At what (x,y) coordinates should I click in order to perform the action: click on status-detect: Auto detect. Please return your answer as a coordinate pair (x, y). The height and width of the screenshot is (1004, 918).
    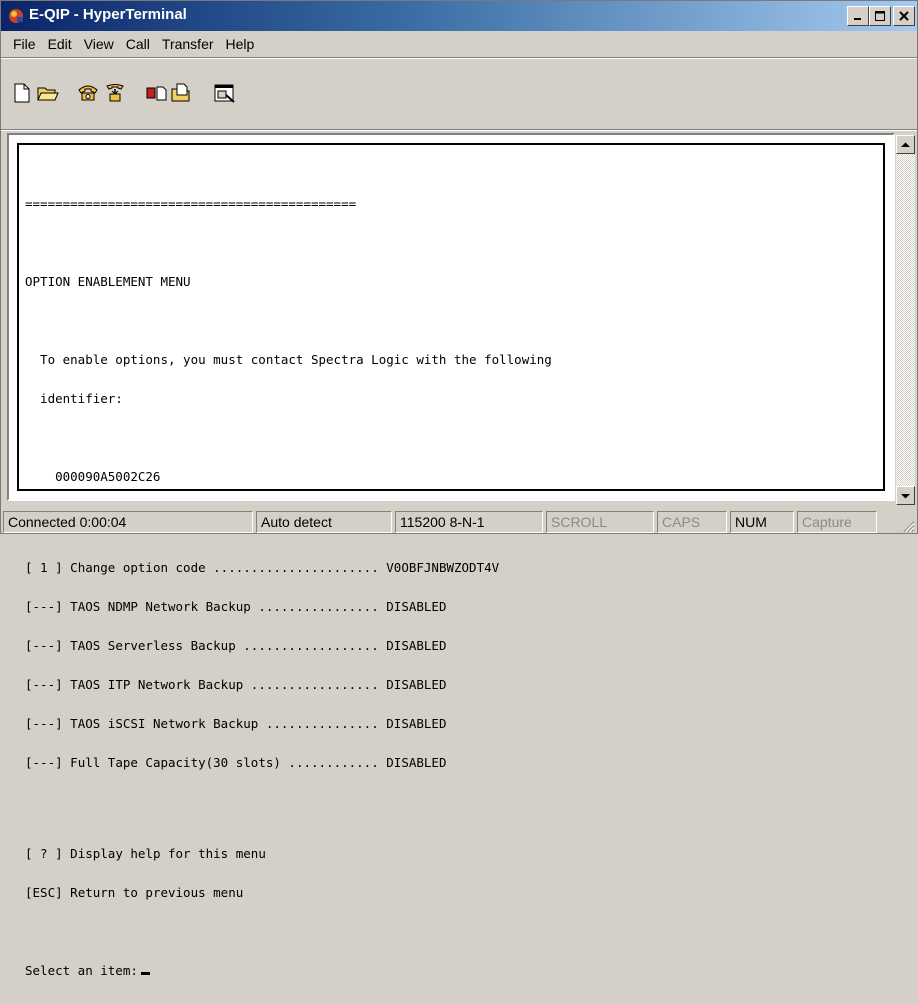
    Looking at the image, I should click on (324, 522).